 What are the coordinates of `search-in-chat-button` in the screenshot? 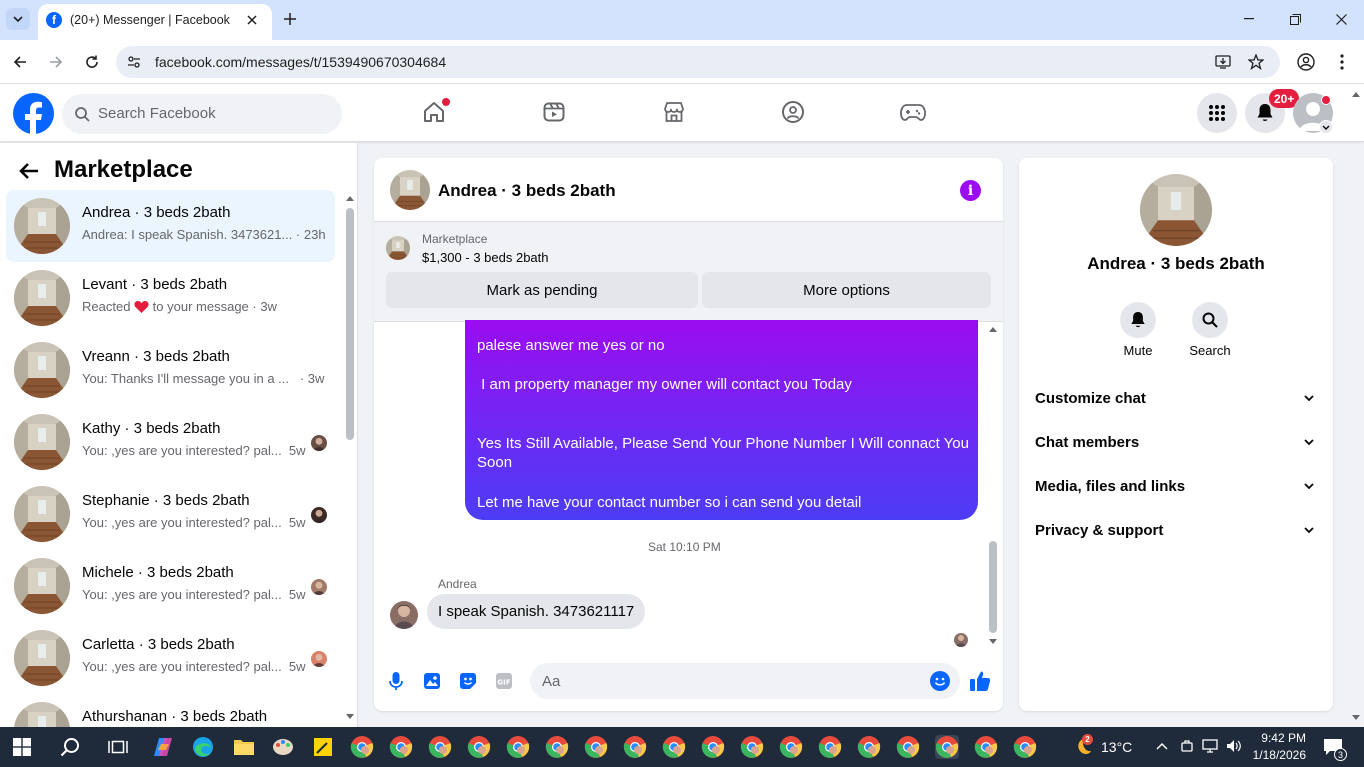 It's located at (1210, 320).